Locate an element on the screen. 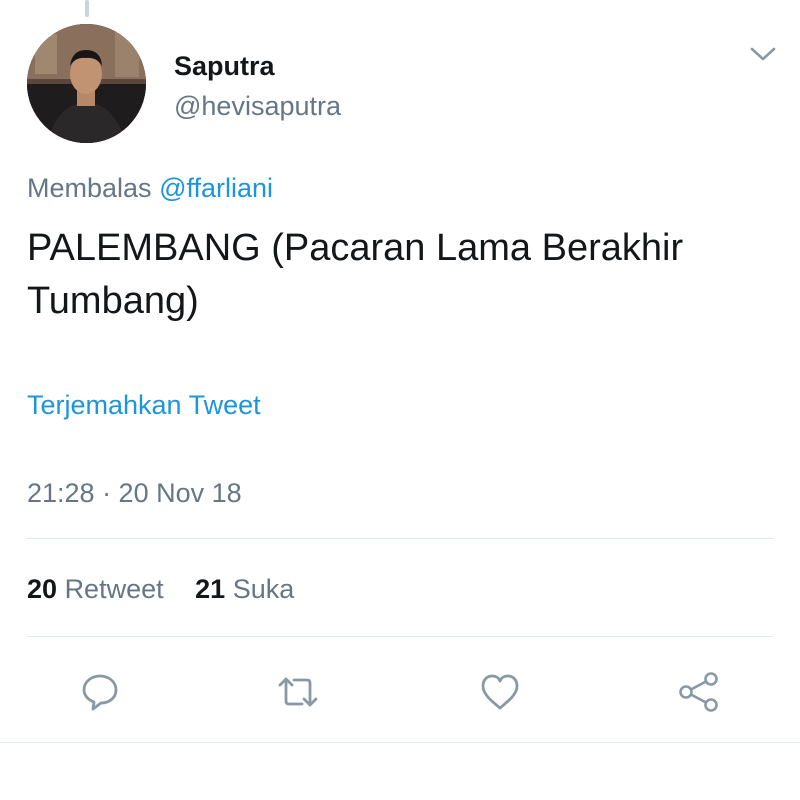 This screenshot has height=800, width=800. share-button is located at coordinates (699, 692).